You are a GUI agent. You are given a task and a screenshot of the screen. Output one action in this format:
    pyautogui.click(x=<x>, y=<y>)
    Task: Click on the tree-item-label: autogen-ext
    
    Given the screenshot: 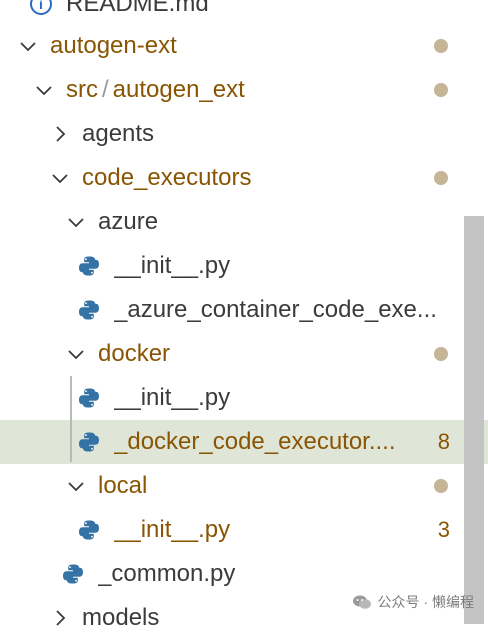 What is the action you would take?
    pyautogui.click(x=113, y=45)
    